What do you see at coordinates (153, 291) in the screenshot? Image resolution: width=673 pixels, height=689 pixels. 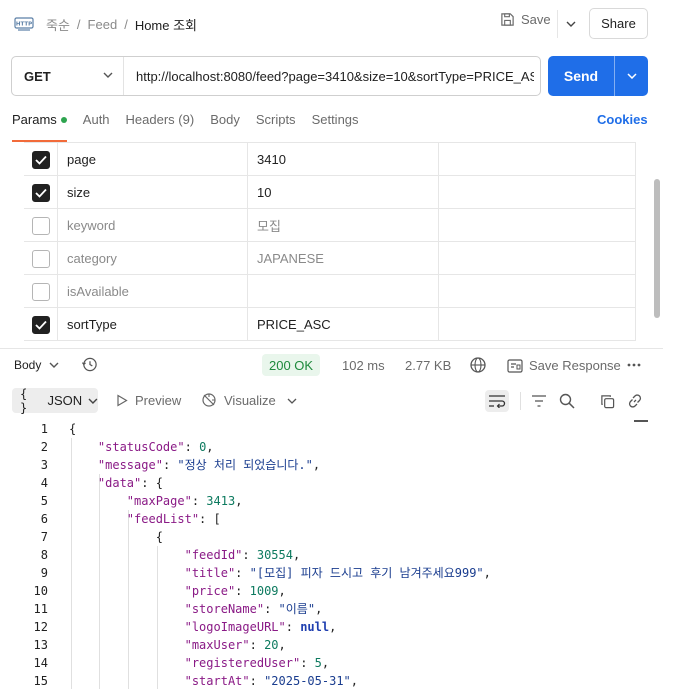 I see `param-key: isAvailable` at bounding box center [153, 291].